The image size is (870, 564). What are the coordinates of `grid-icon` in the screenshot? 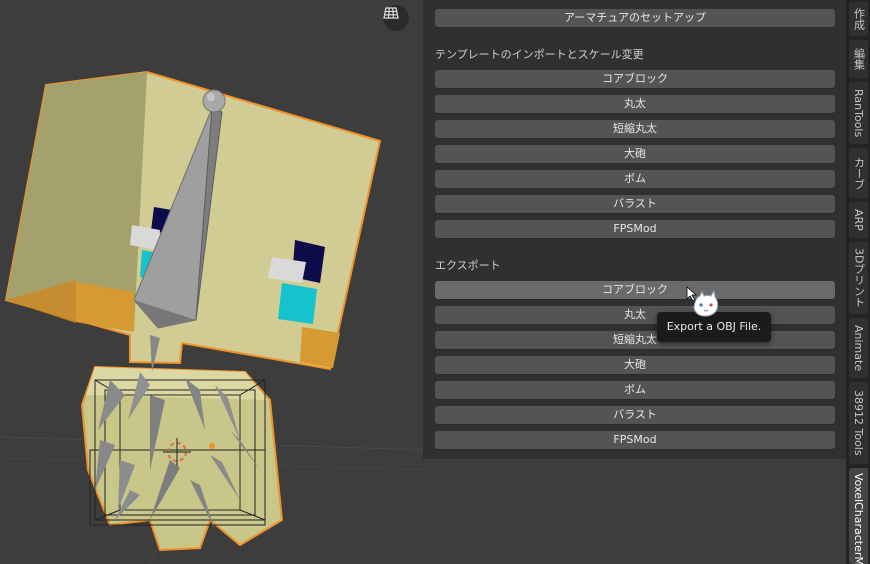 It's located at (391, 13).